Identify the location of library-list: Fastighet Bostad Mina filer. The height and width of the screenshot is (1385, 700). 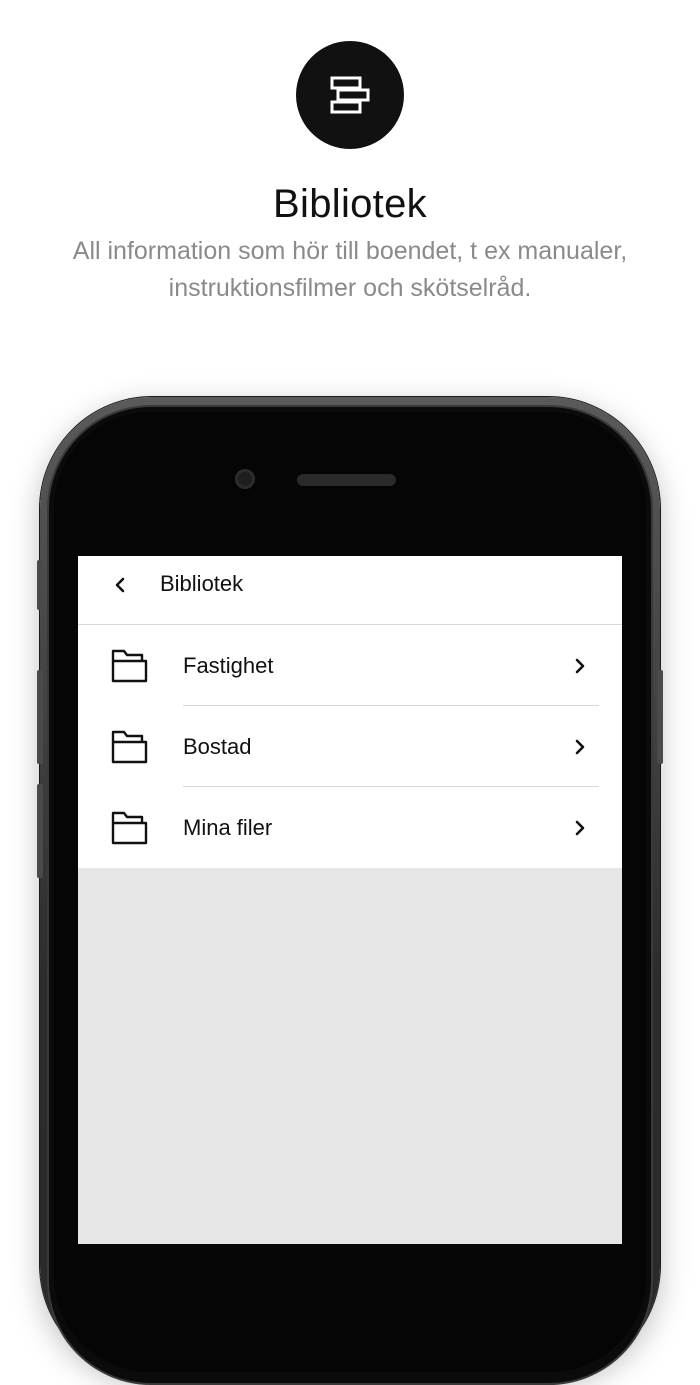
(350, 746).